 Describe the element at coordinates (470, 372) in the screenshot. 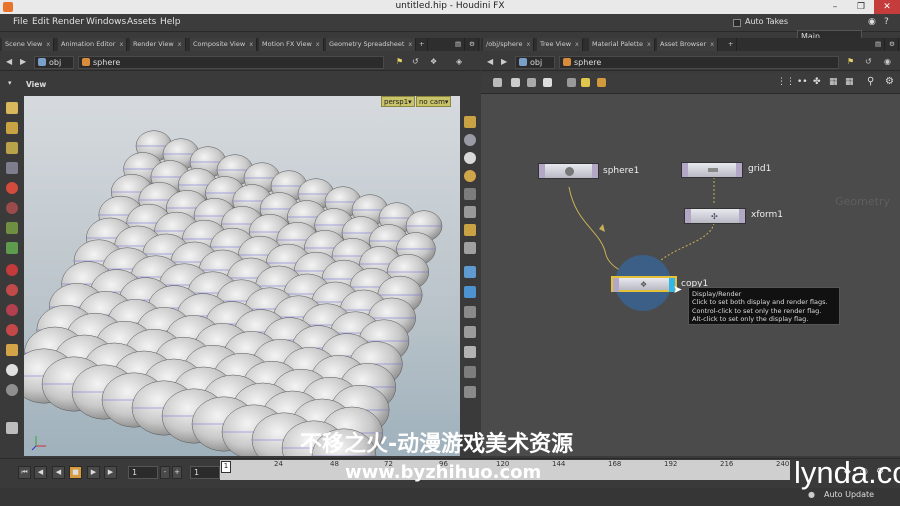

I see `snapshot-icon` at that location.